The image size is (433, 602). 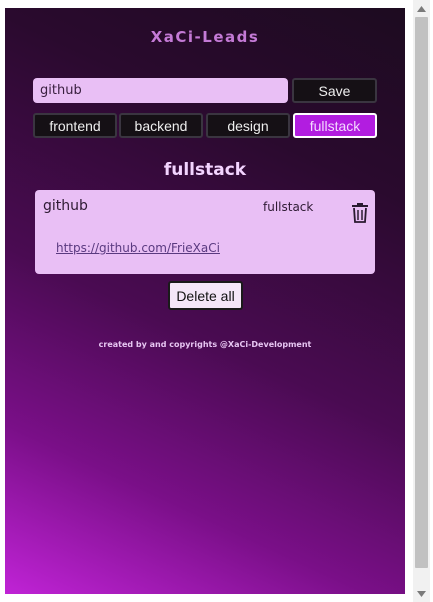 I want to click on trash-icon, so click(x=360, y=213).